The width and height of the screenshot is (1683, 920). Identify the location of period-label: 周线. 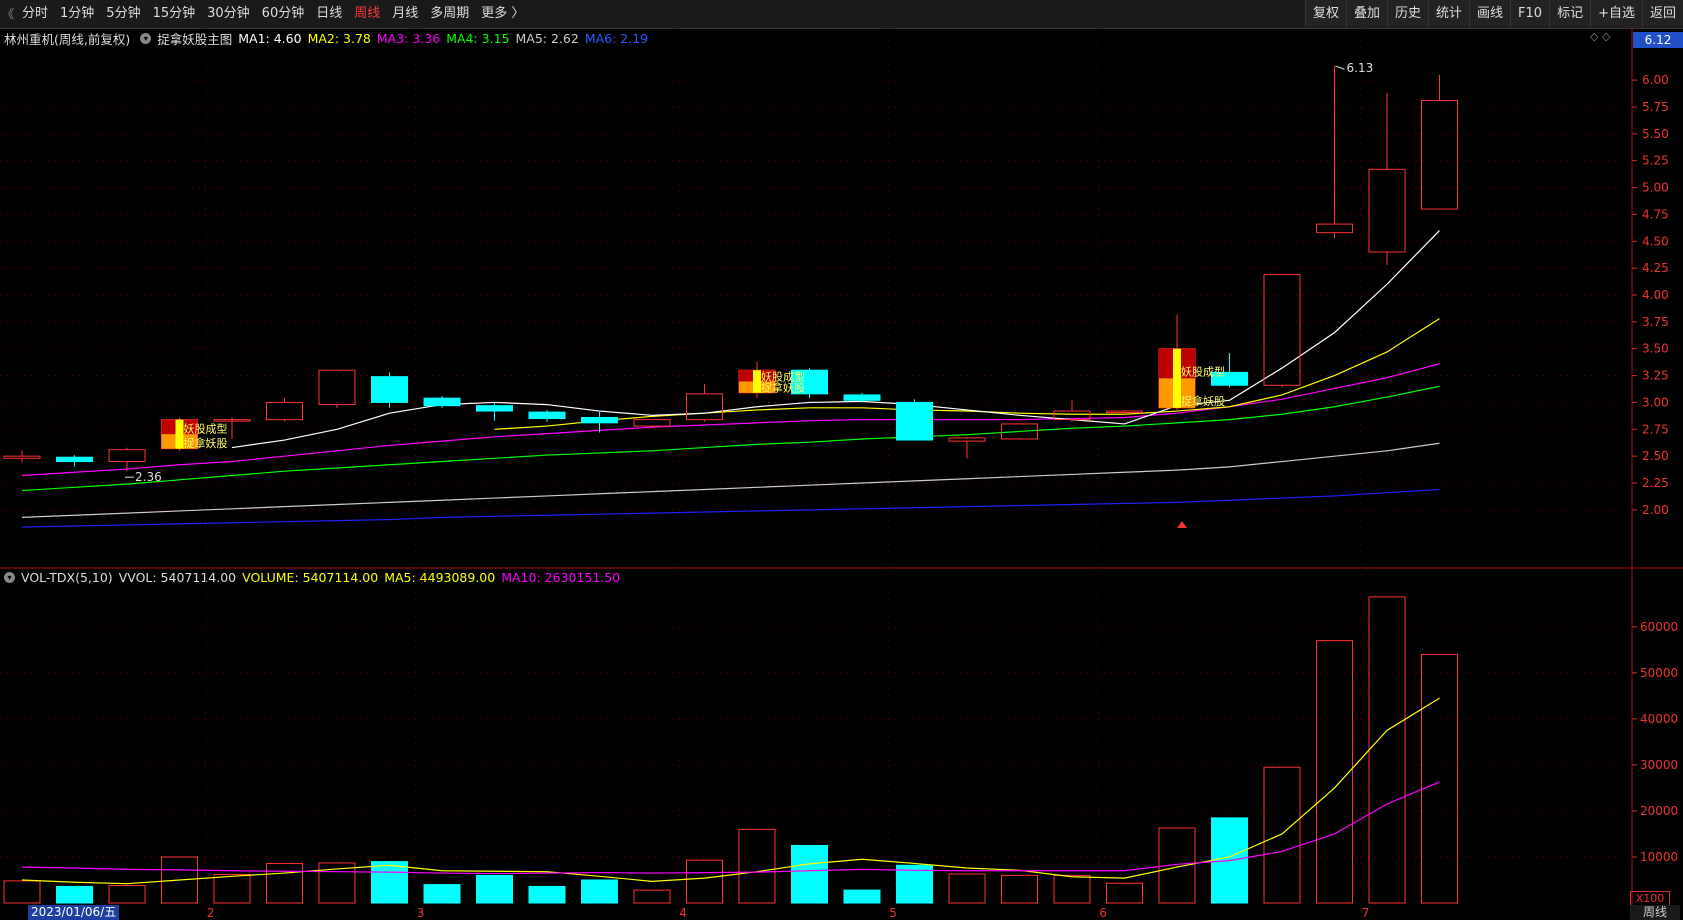
(1655, 912).